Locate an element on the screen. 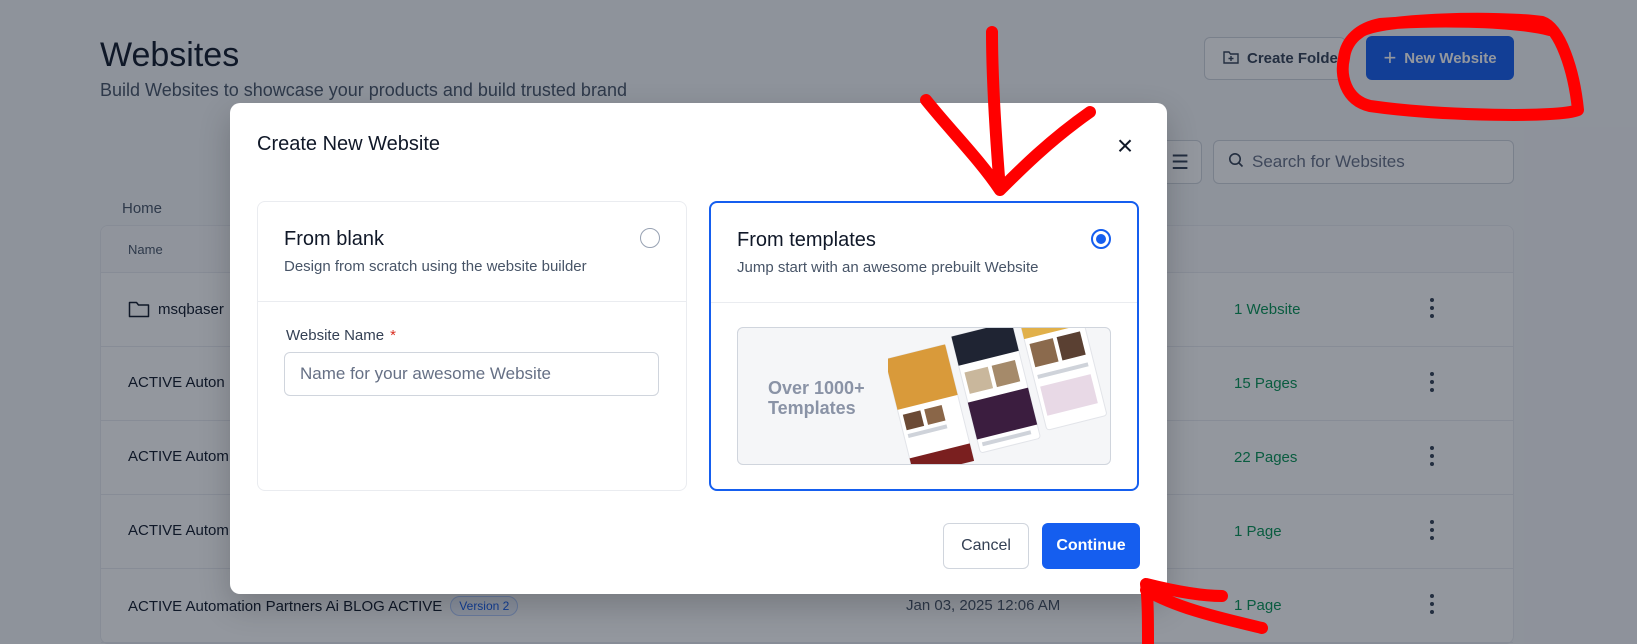 The width and height of the screenshot is (1637, 644). from-templates-title: From templates is located at coordinates (806, 240).